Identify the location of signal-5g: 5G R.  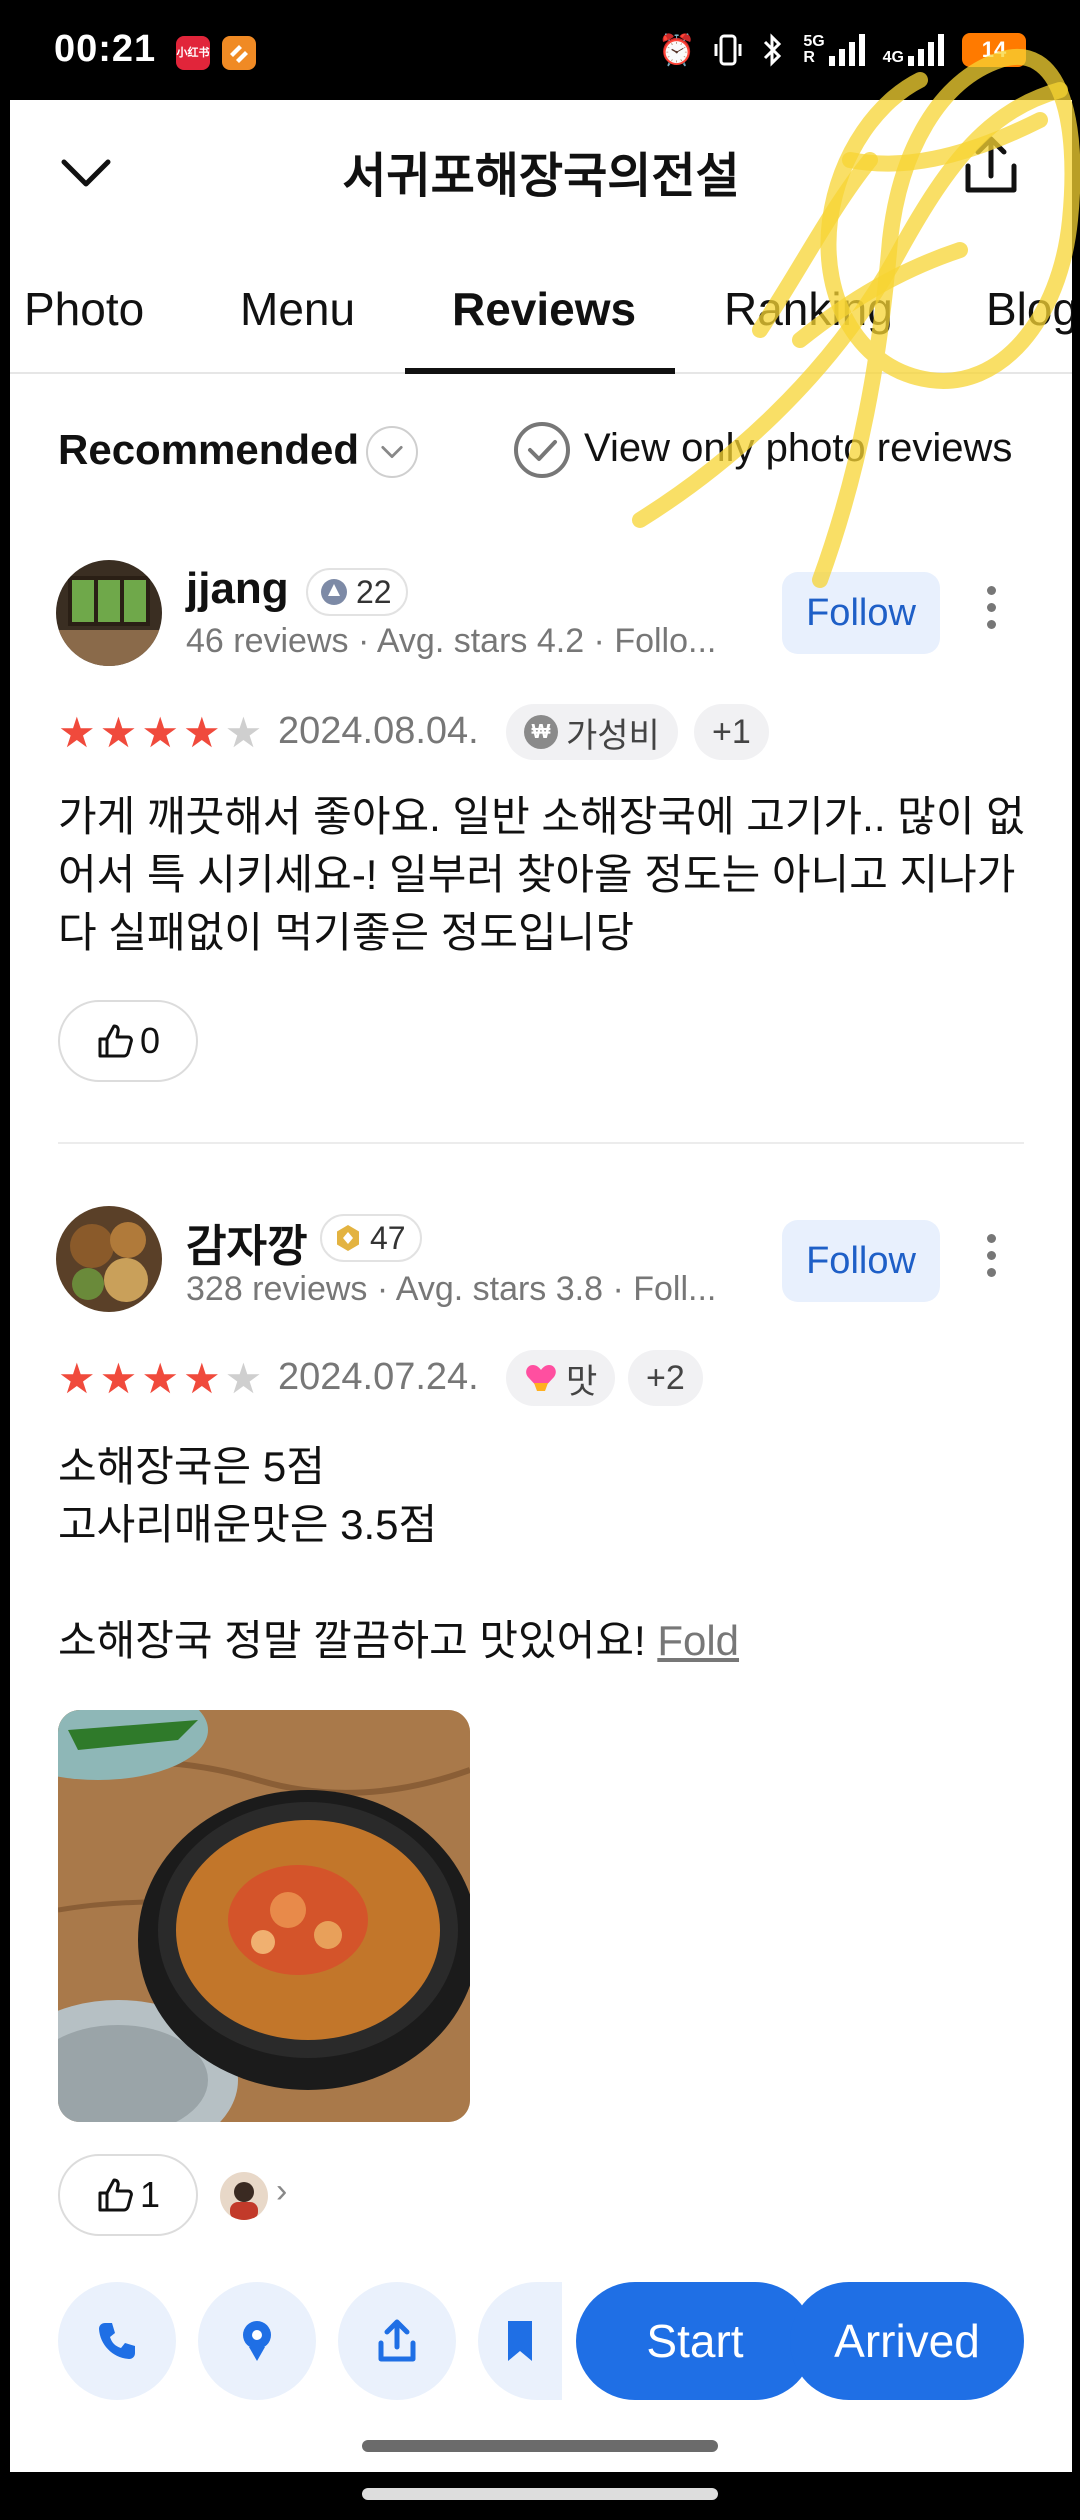
(834, 50).